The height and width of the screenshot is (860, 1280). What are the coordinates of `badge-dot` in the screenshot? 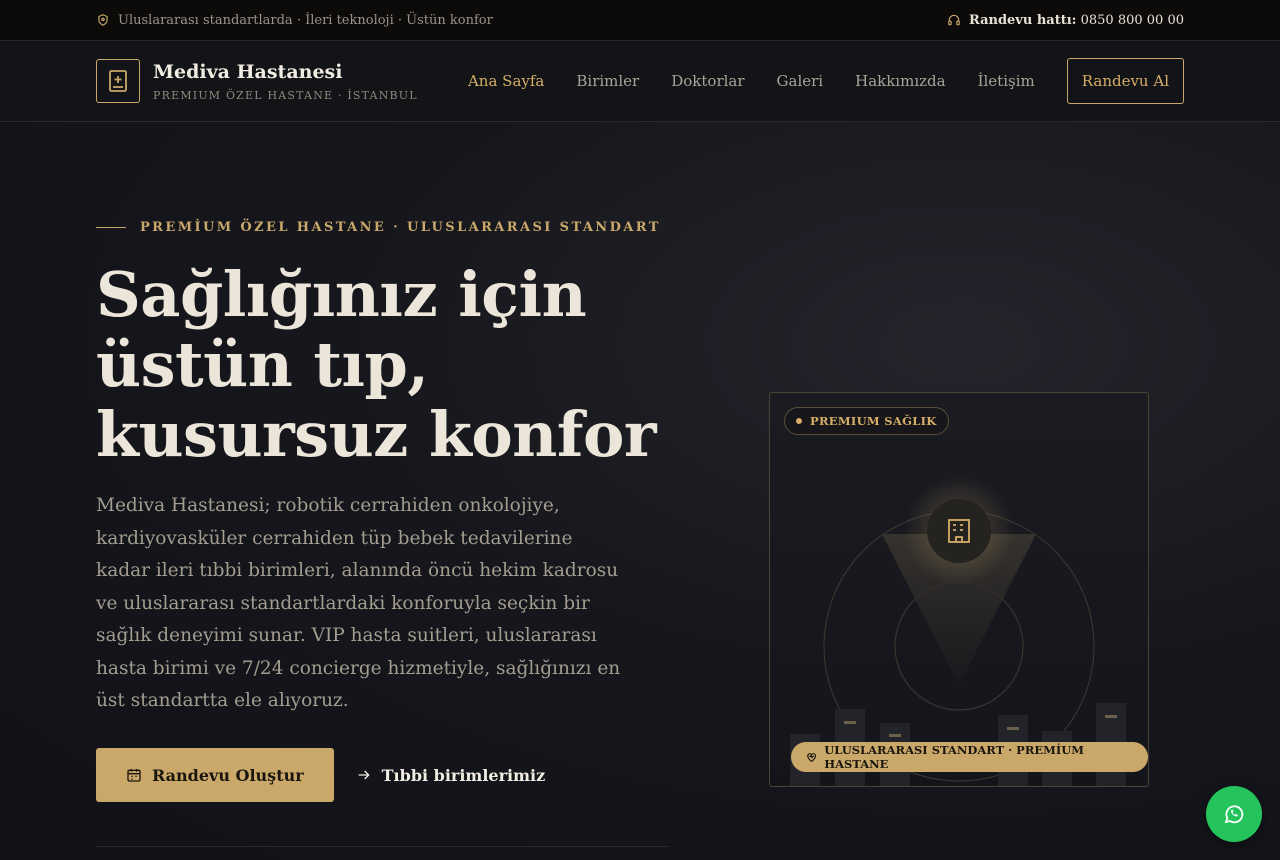 It's located at (799, 421).